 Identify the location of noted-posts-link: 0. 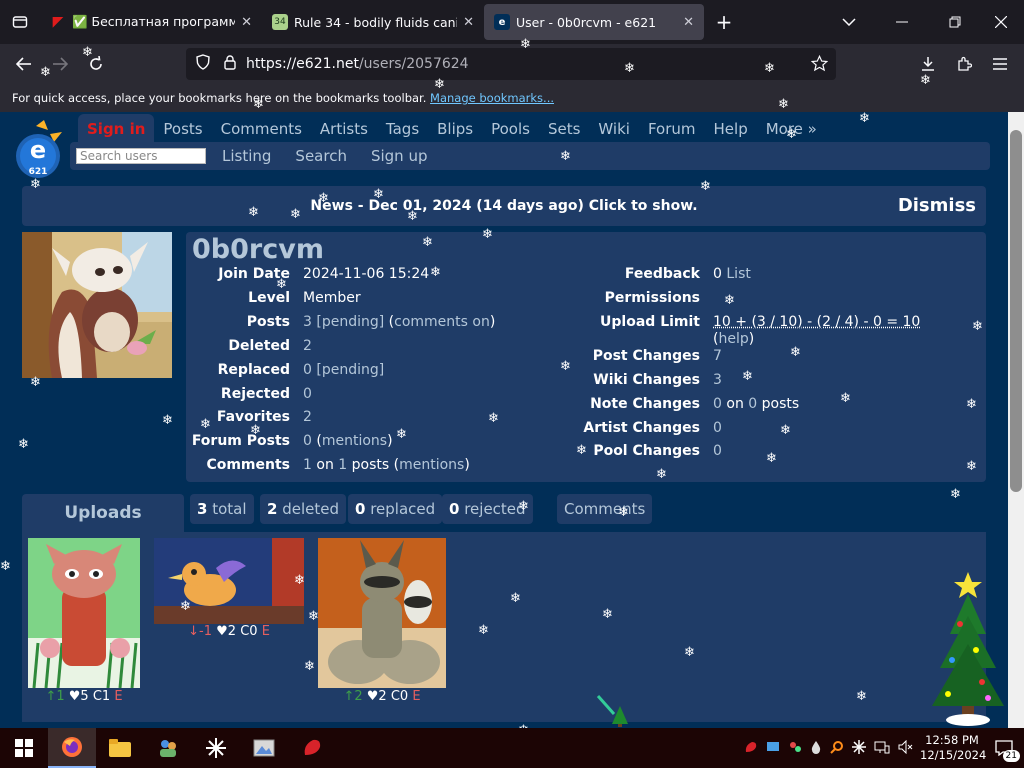
(752, 404).